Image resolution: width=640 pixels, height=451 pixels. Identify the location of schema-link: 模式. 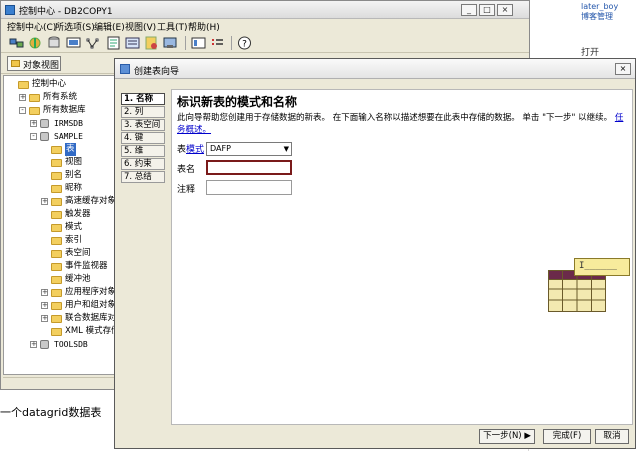
(195, 150).